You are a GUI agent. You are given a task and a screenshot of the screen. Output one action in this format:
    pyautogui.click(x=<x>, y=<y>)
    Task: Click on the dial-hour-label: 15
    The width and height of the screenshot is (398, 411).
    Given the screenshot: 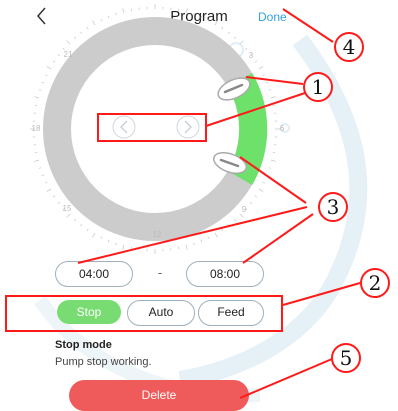 What is the action you would take?
    pyautogui.click(x=67, y=208)
    